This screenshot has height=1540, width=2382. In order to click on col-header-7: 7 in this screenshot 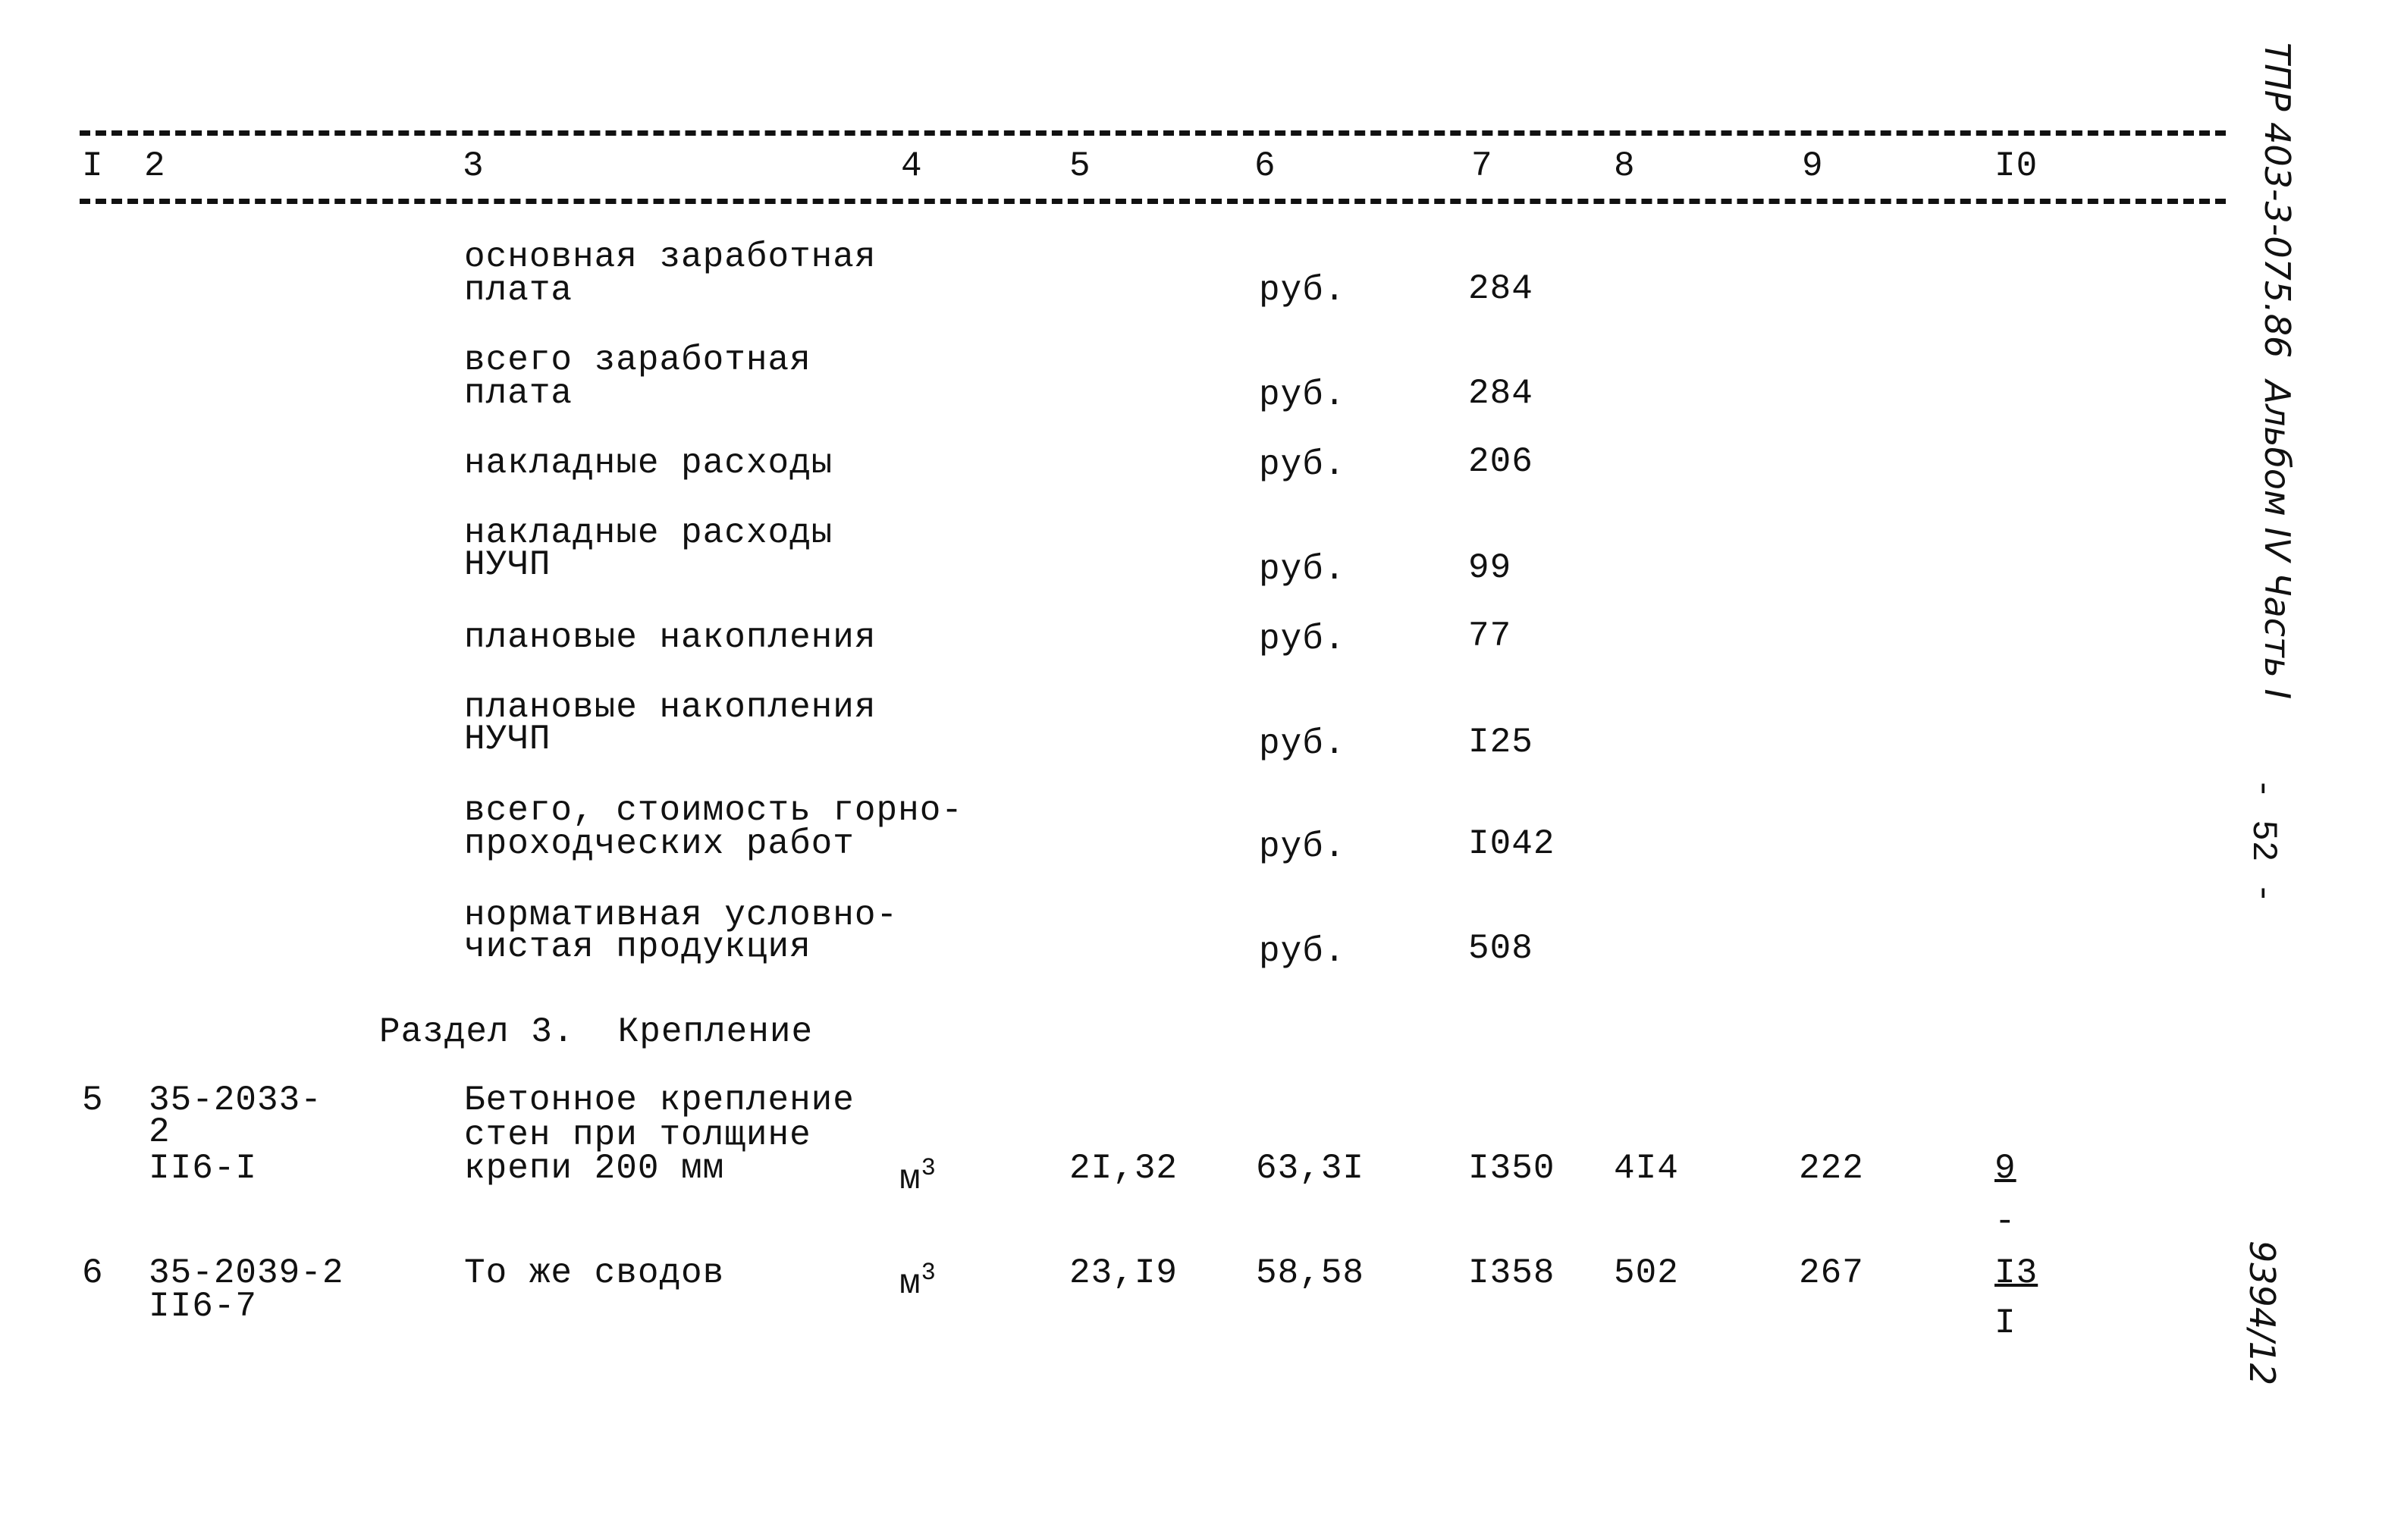, I will do `click(1482, 166)`.